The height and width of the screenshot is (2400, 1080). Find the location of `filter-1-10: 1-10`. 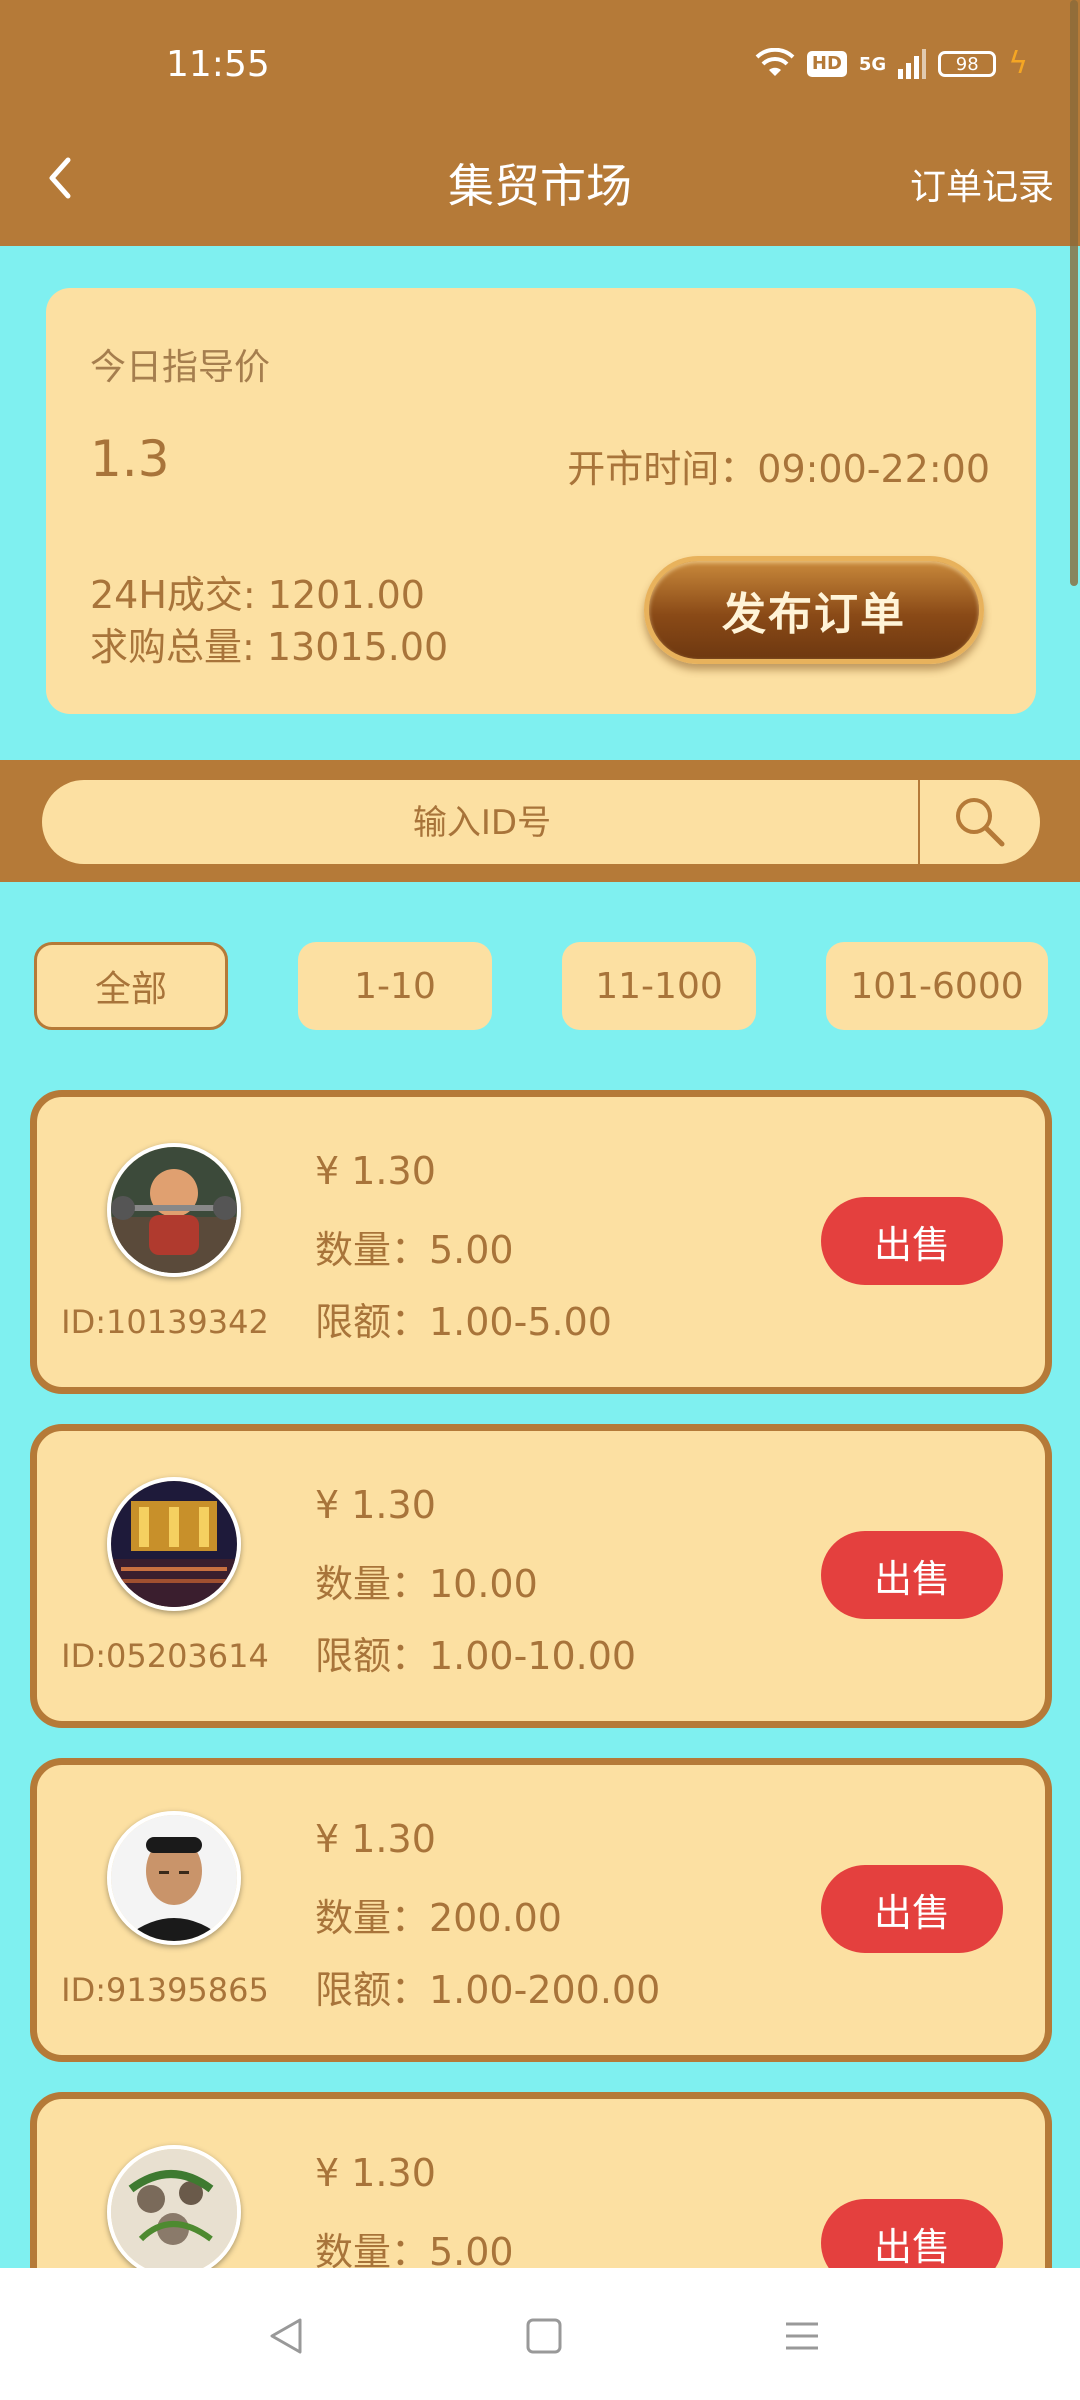

filter-1-10: 1-10 is located at coordinates (395, 986).